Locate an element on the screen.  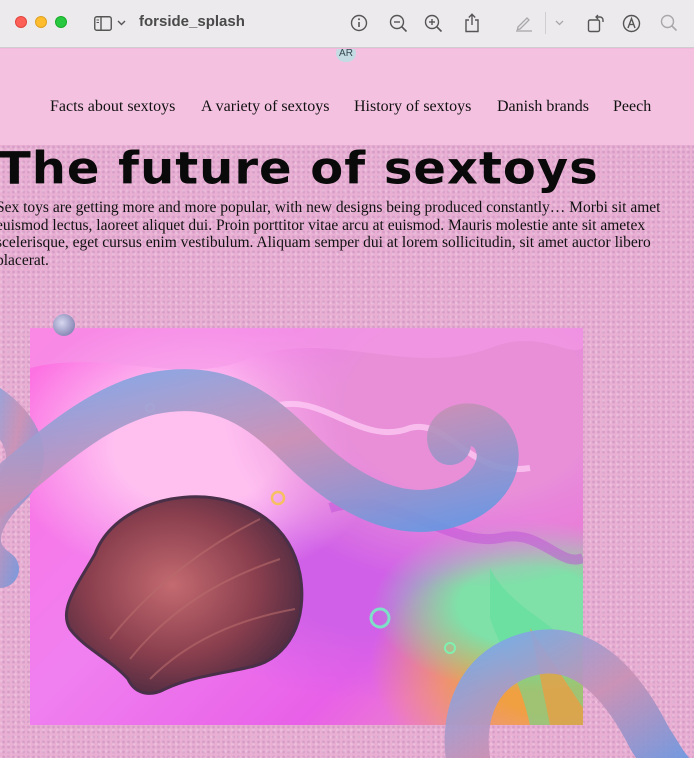
toolbar-separator is located at coordinates (545, 23).